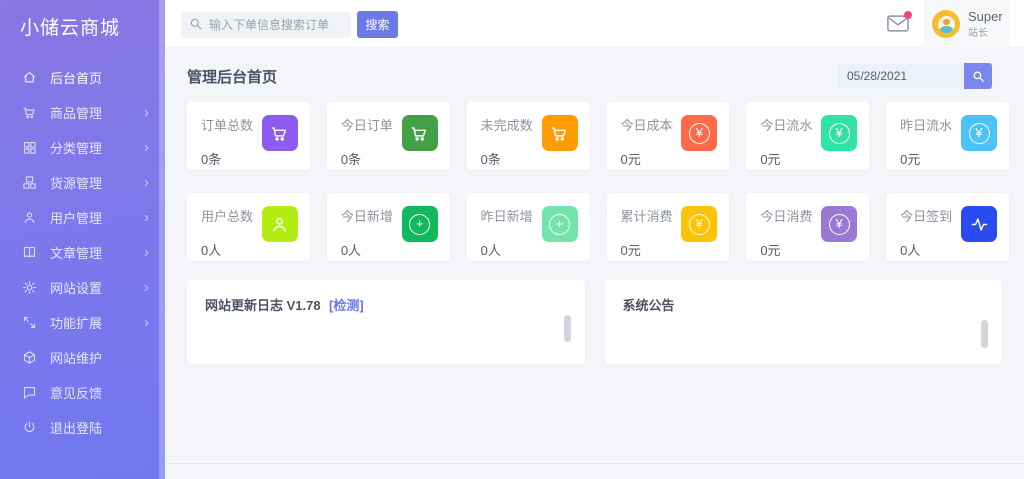 The height and width of the screenshot is (479, 1024). What do you see at coordinates (594, 24) in the screenshot?
I see `top-header: 搜索 Super 站长` at bounding box center [594, 24].